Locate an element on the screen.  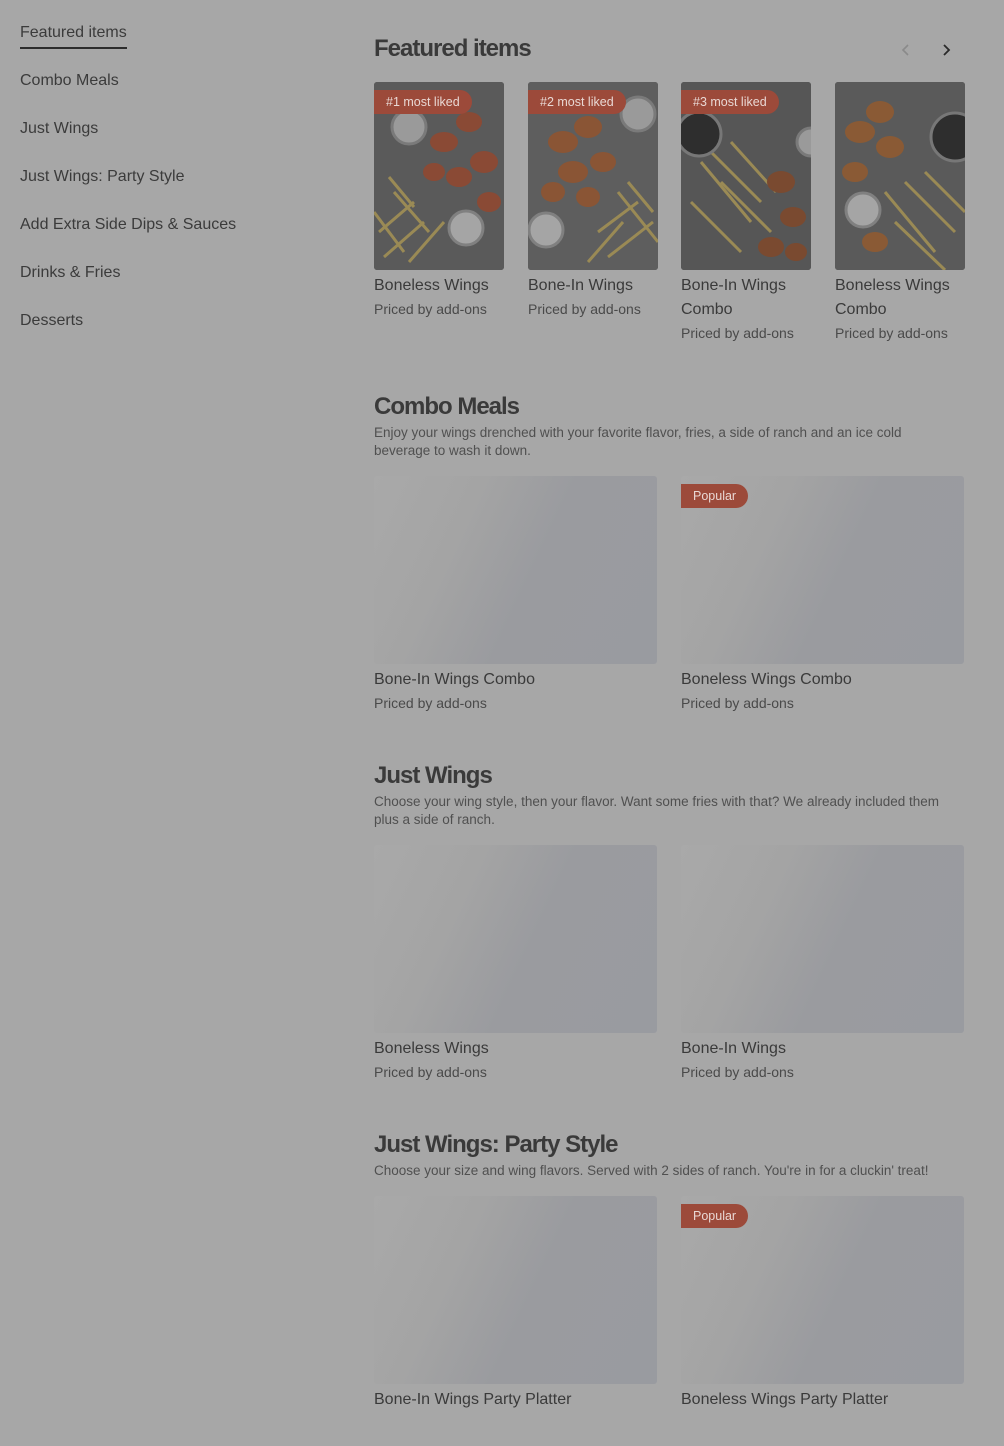
chevron-left-icon is located at coordinates (905, 50).